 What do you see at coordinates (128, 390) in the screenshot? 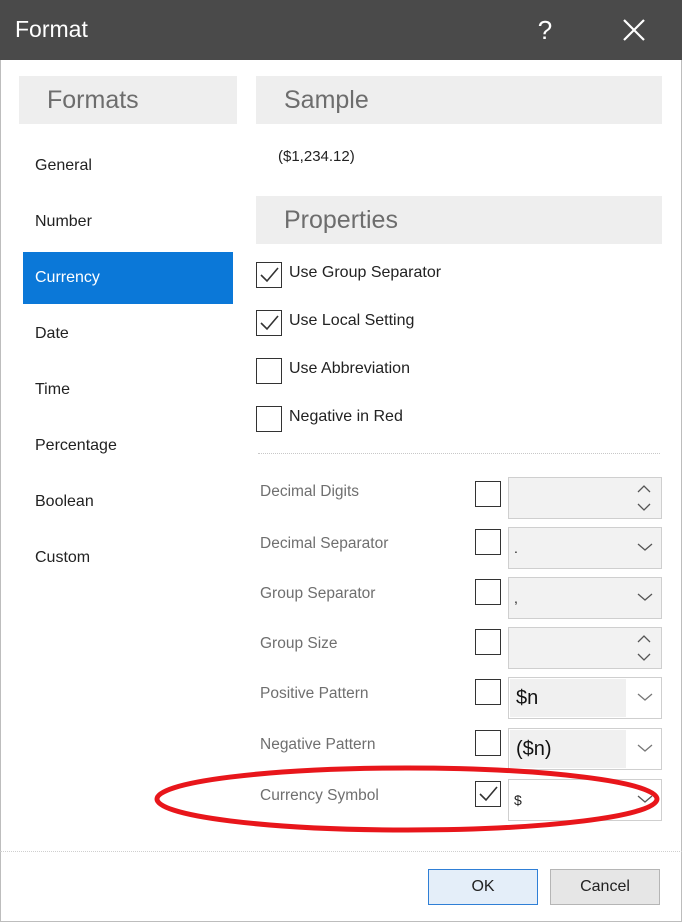
I see `format-item-time: Time` at bounding box center [128, 390].